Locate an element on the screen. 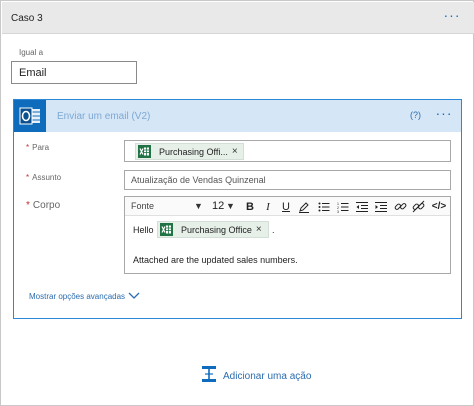 The image size is (474, 406). condition-value-input is located at coordinates (74, 72).